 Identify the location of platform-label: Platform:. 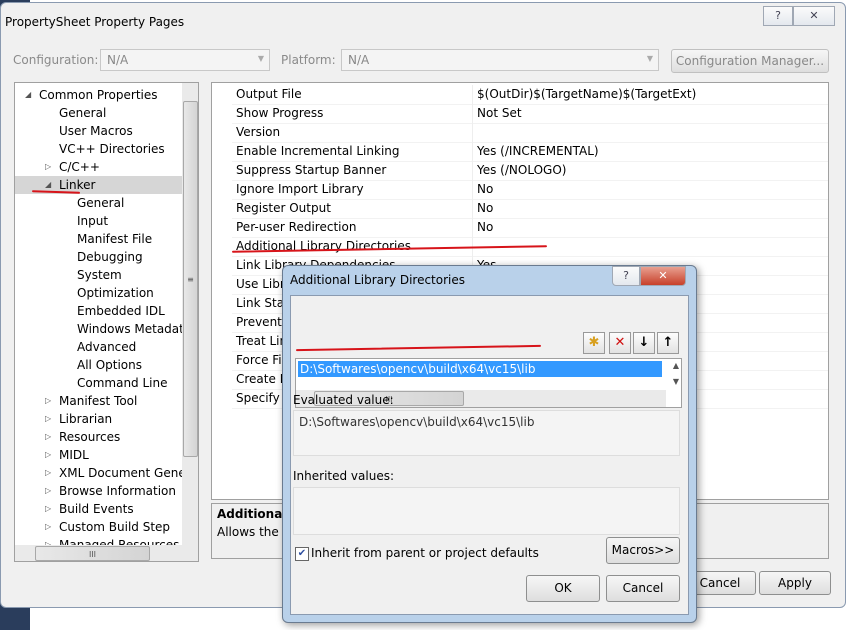
(308, 60).